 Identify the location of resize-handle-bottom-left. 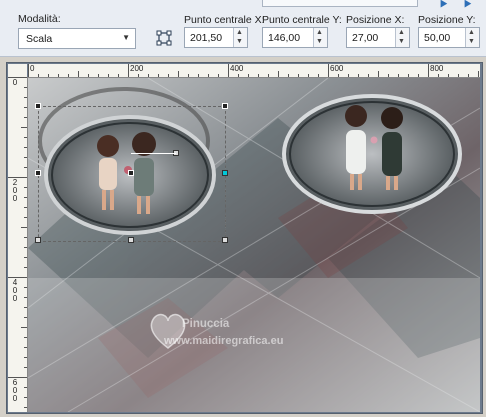
(38, 240).